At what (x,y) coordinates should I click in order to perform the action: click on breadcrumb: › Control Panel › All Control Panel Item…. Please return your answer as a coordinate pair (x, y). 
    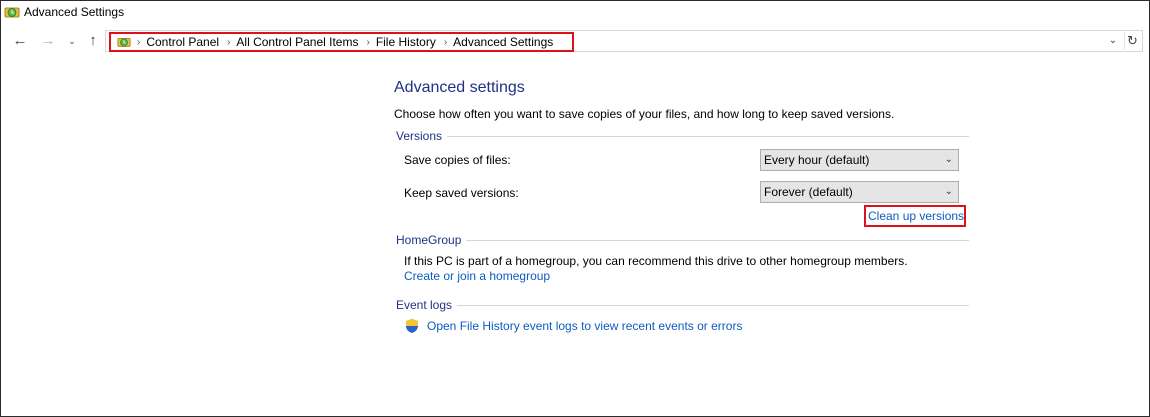
    Looking at the image, I should click on (341, 42).